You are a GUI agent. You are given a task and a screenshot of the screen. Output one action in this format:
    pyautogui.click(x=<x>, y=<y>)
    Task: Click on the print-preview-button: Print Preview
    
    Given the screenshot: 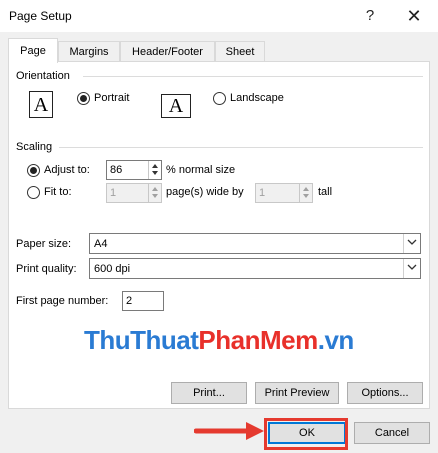 What is the action you would take?
    pyautogui.click(x=297, y=393)
    